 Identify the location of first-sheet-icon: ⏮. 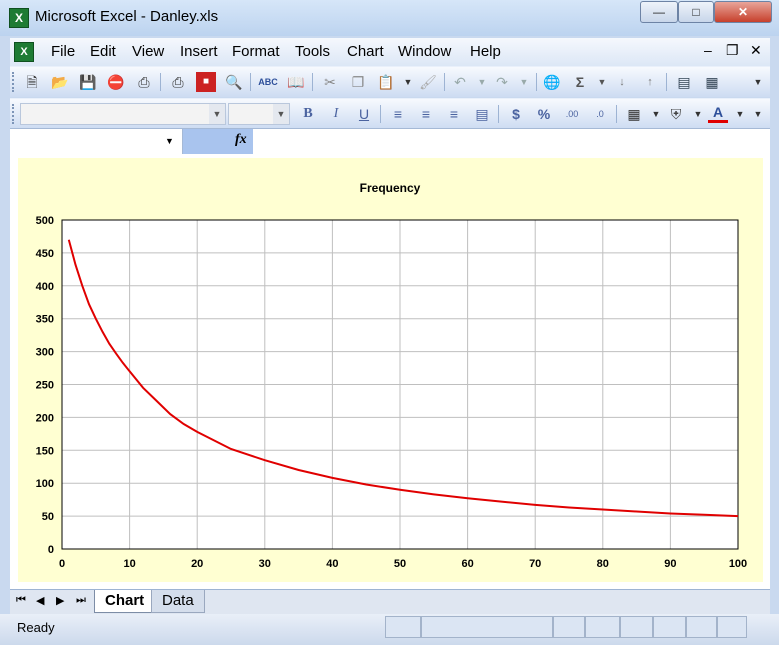
(21, 600).